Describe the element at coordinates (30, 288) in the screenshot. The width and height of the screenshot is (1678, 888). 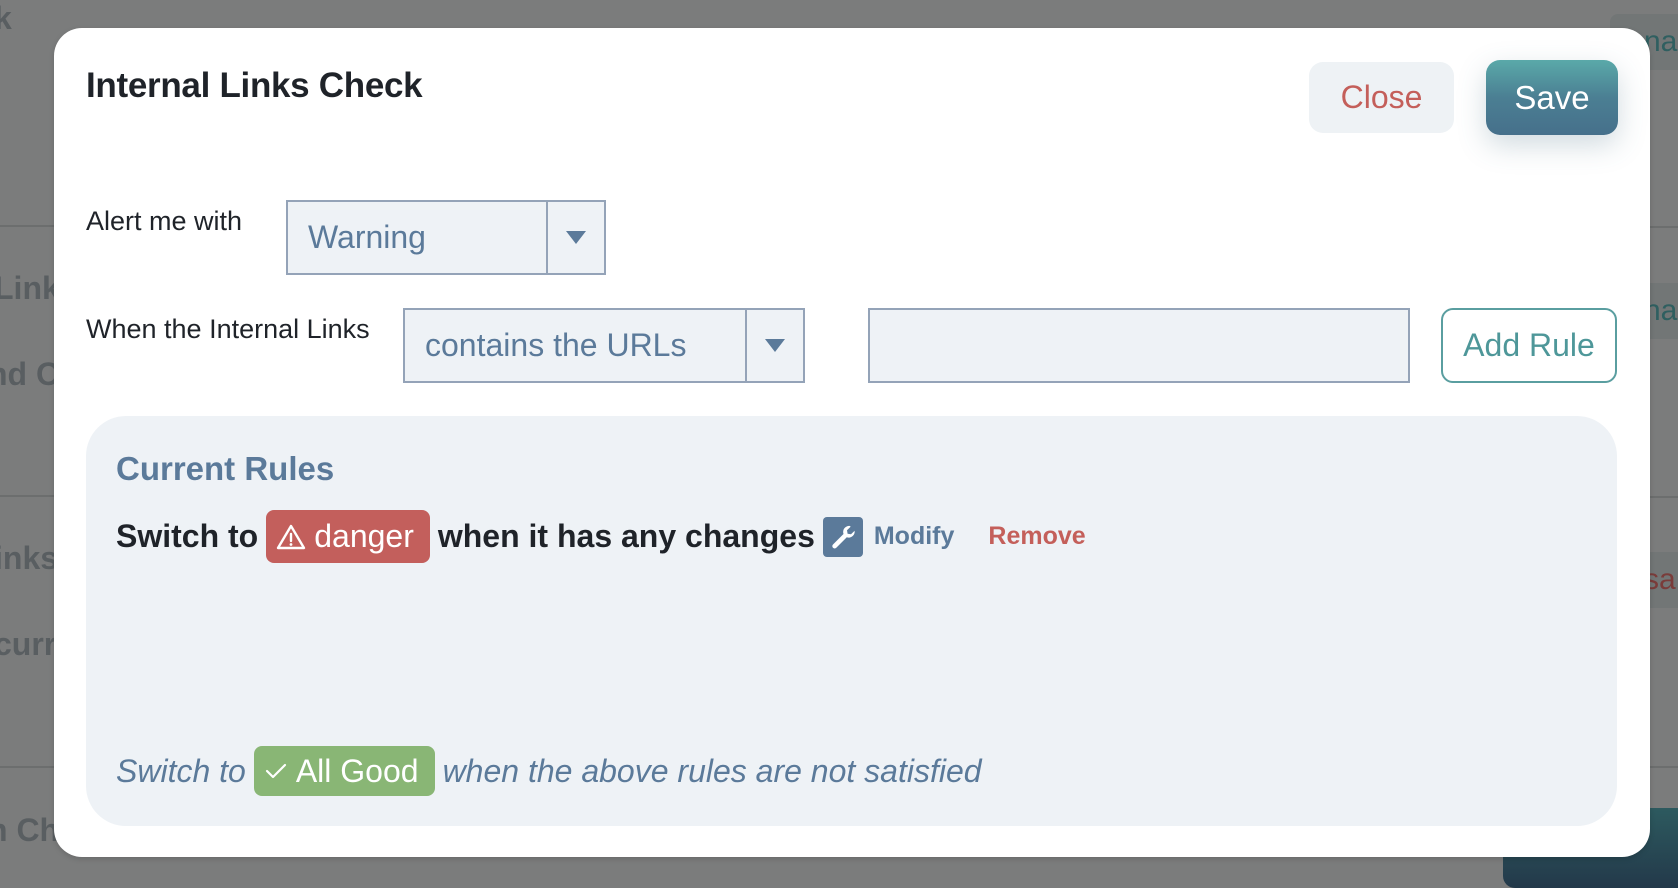
I see `background-text: Link` at that location.